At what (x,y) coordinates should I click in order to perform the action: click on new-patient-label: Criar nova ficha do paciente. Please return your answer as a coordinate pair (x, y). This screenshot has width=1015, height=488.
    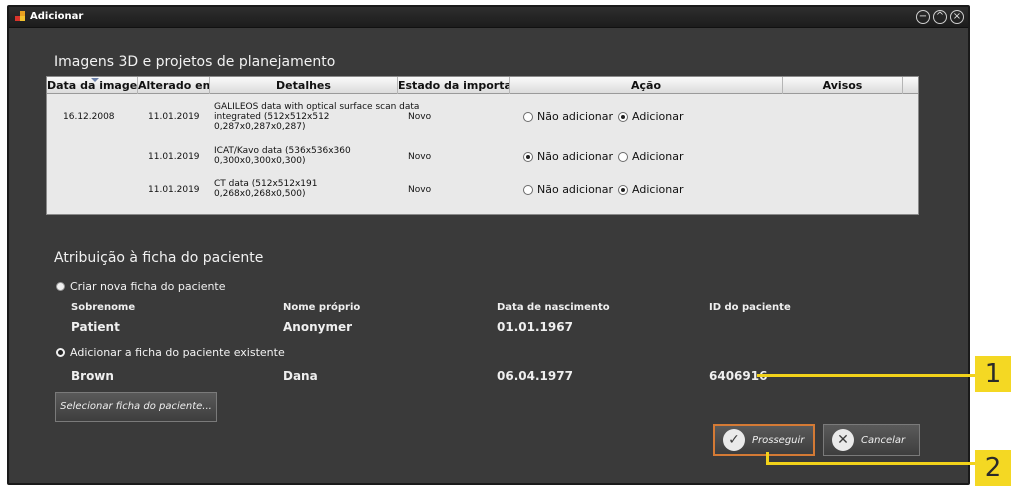
    Looking at the image, I should click on (148, 286).